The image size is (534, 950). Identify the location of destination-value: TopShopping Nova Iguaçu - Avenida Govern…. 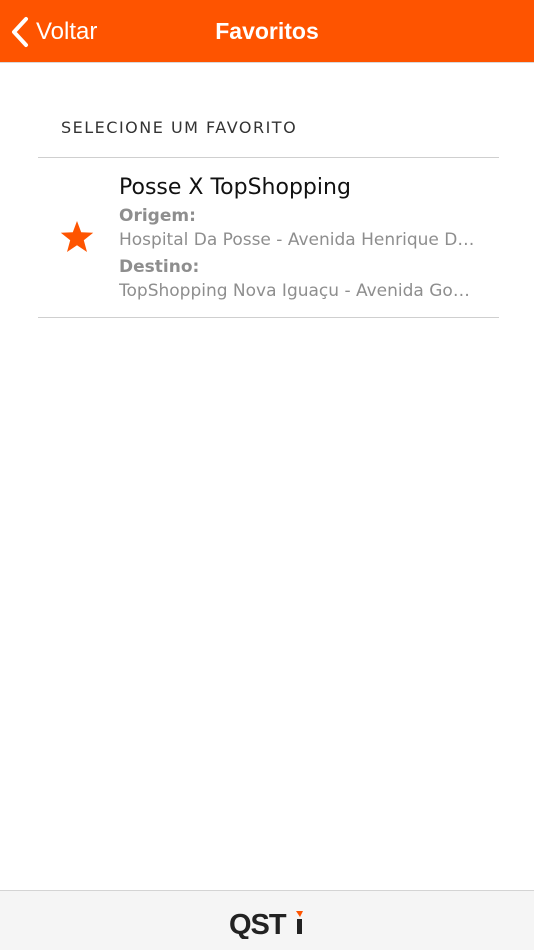
(299, 291).